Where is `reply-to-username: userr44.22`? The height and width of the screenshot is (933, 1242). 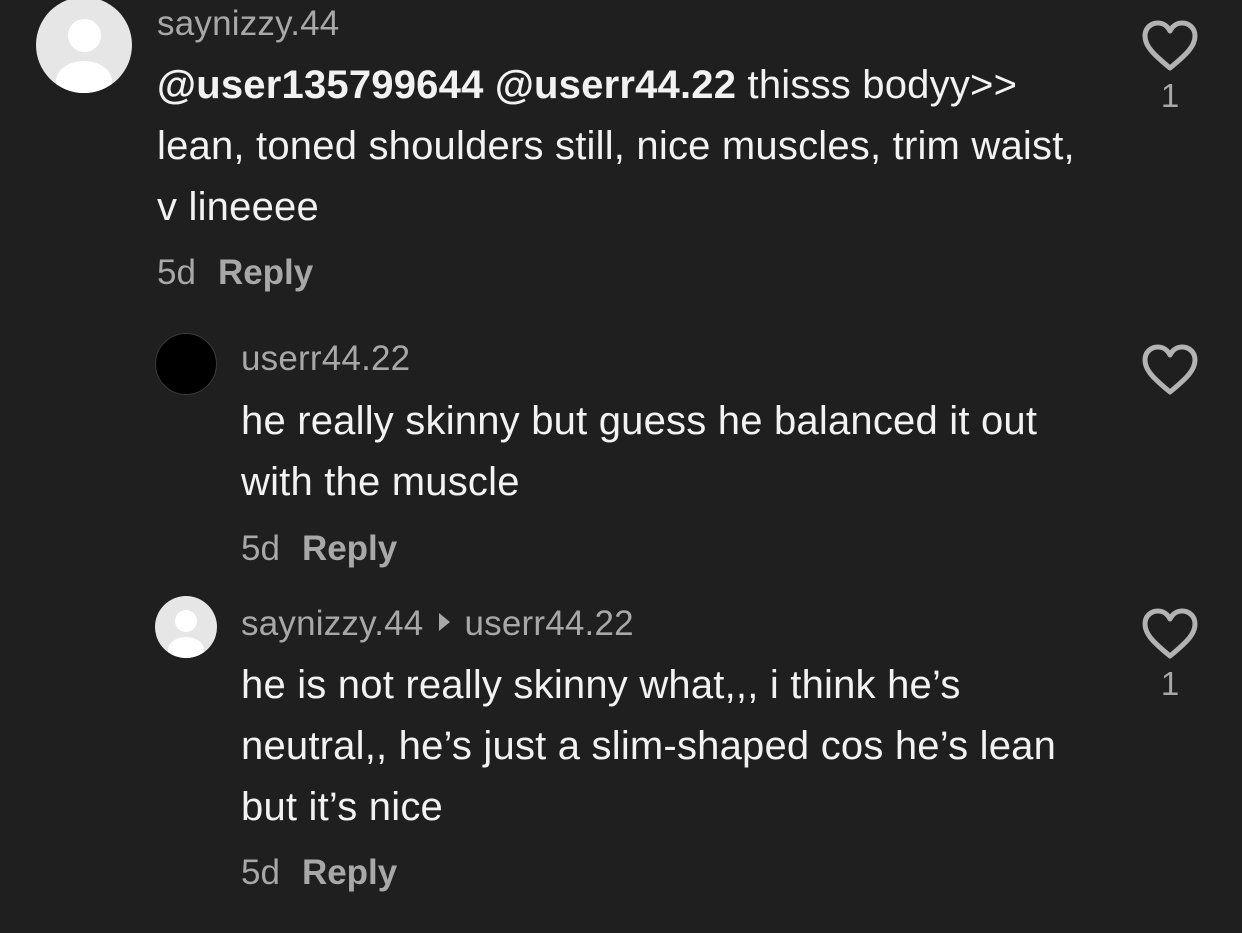 reply-to-username: userr44.22 is located at coordinates (548, 623).